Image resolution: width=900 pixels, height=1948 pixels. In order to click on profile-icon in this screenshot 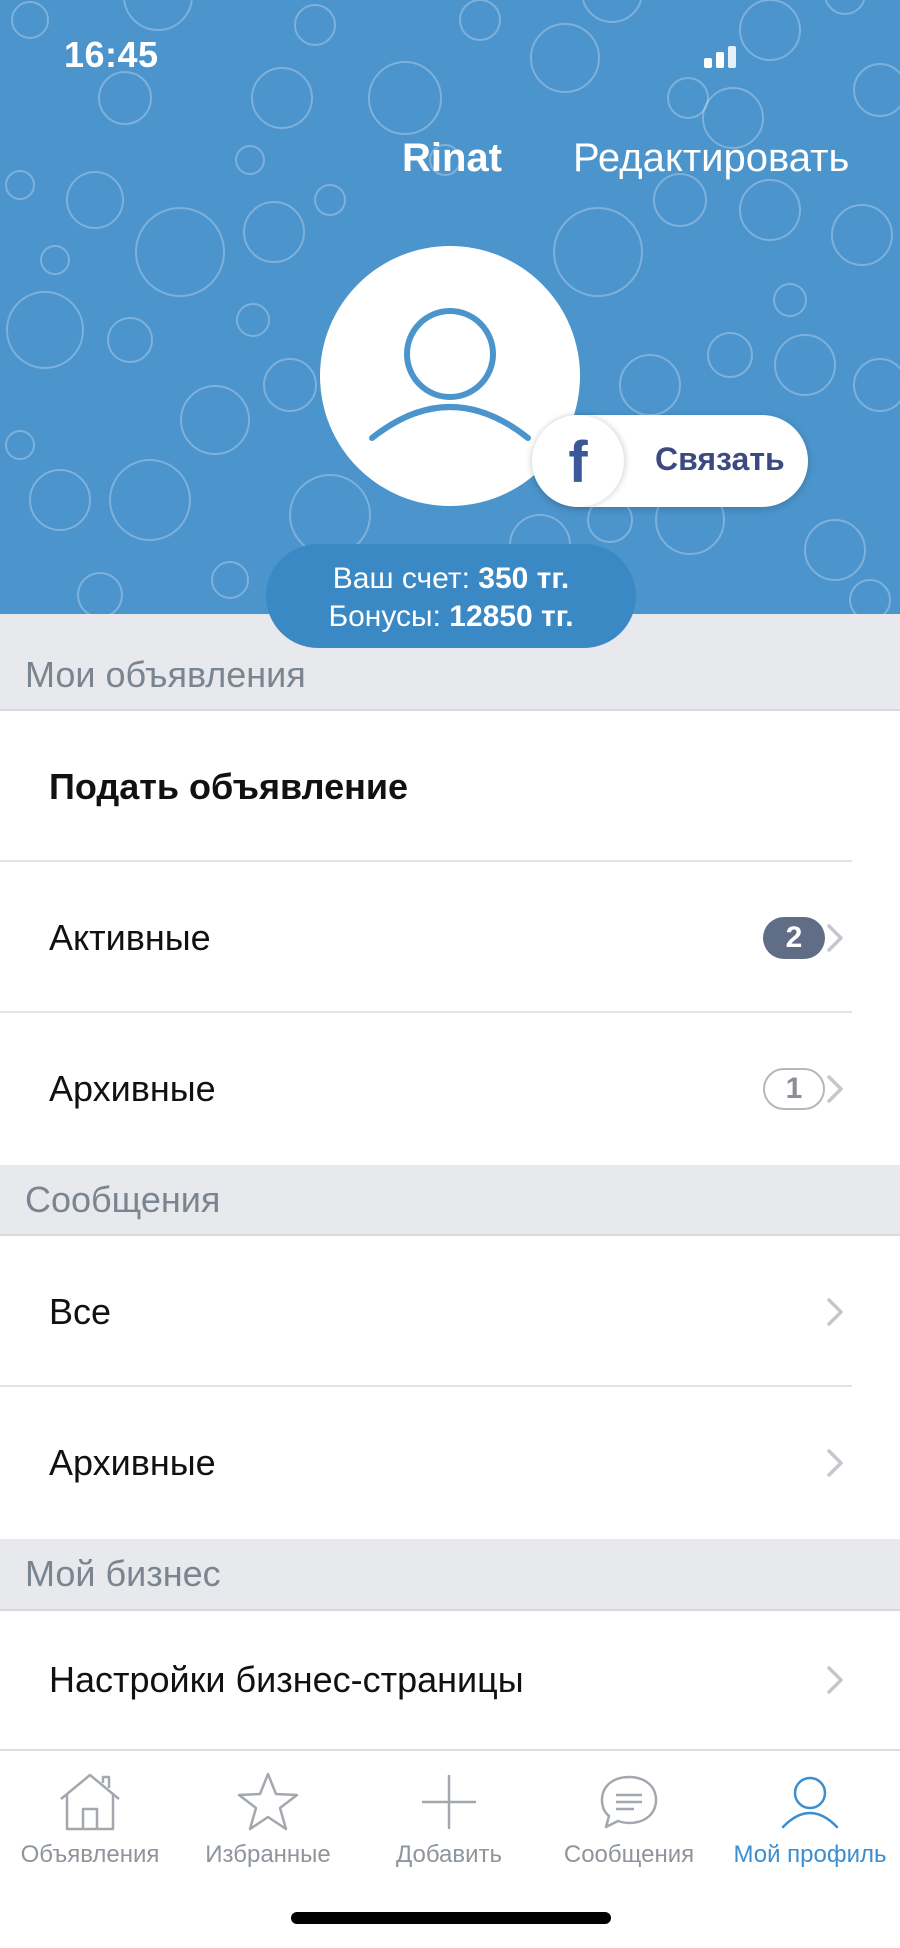, I will do `click(810, 1802)`.